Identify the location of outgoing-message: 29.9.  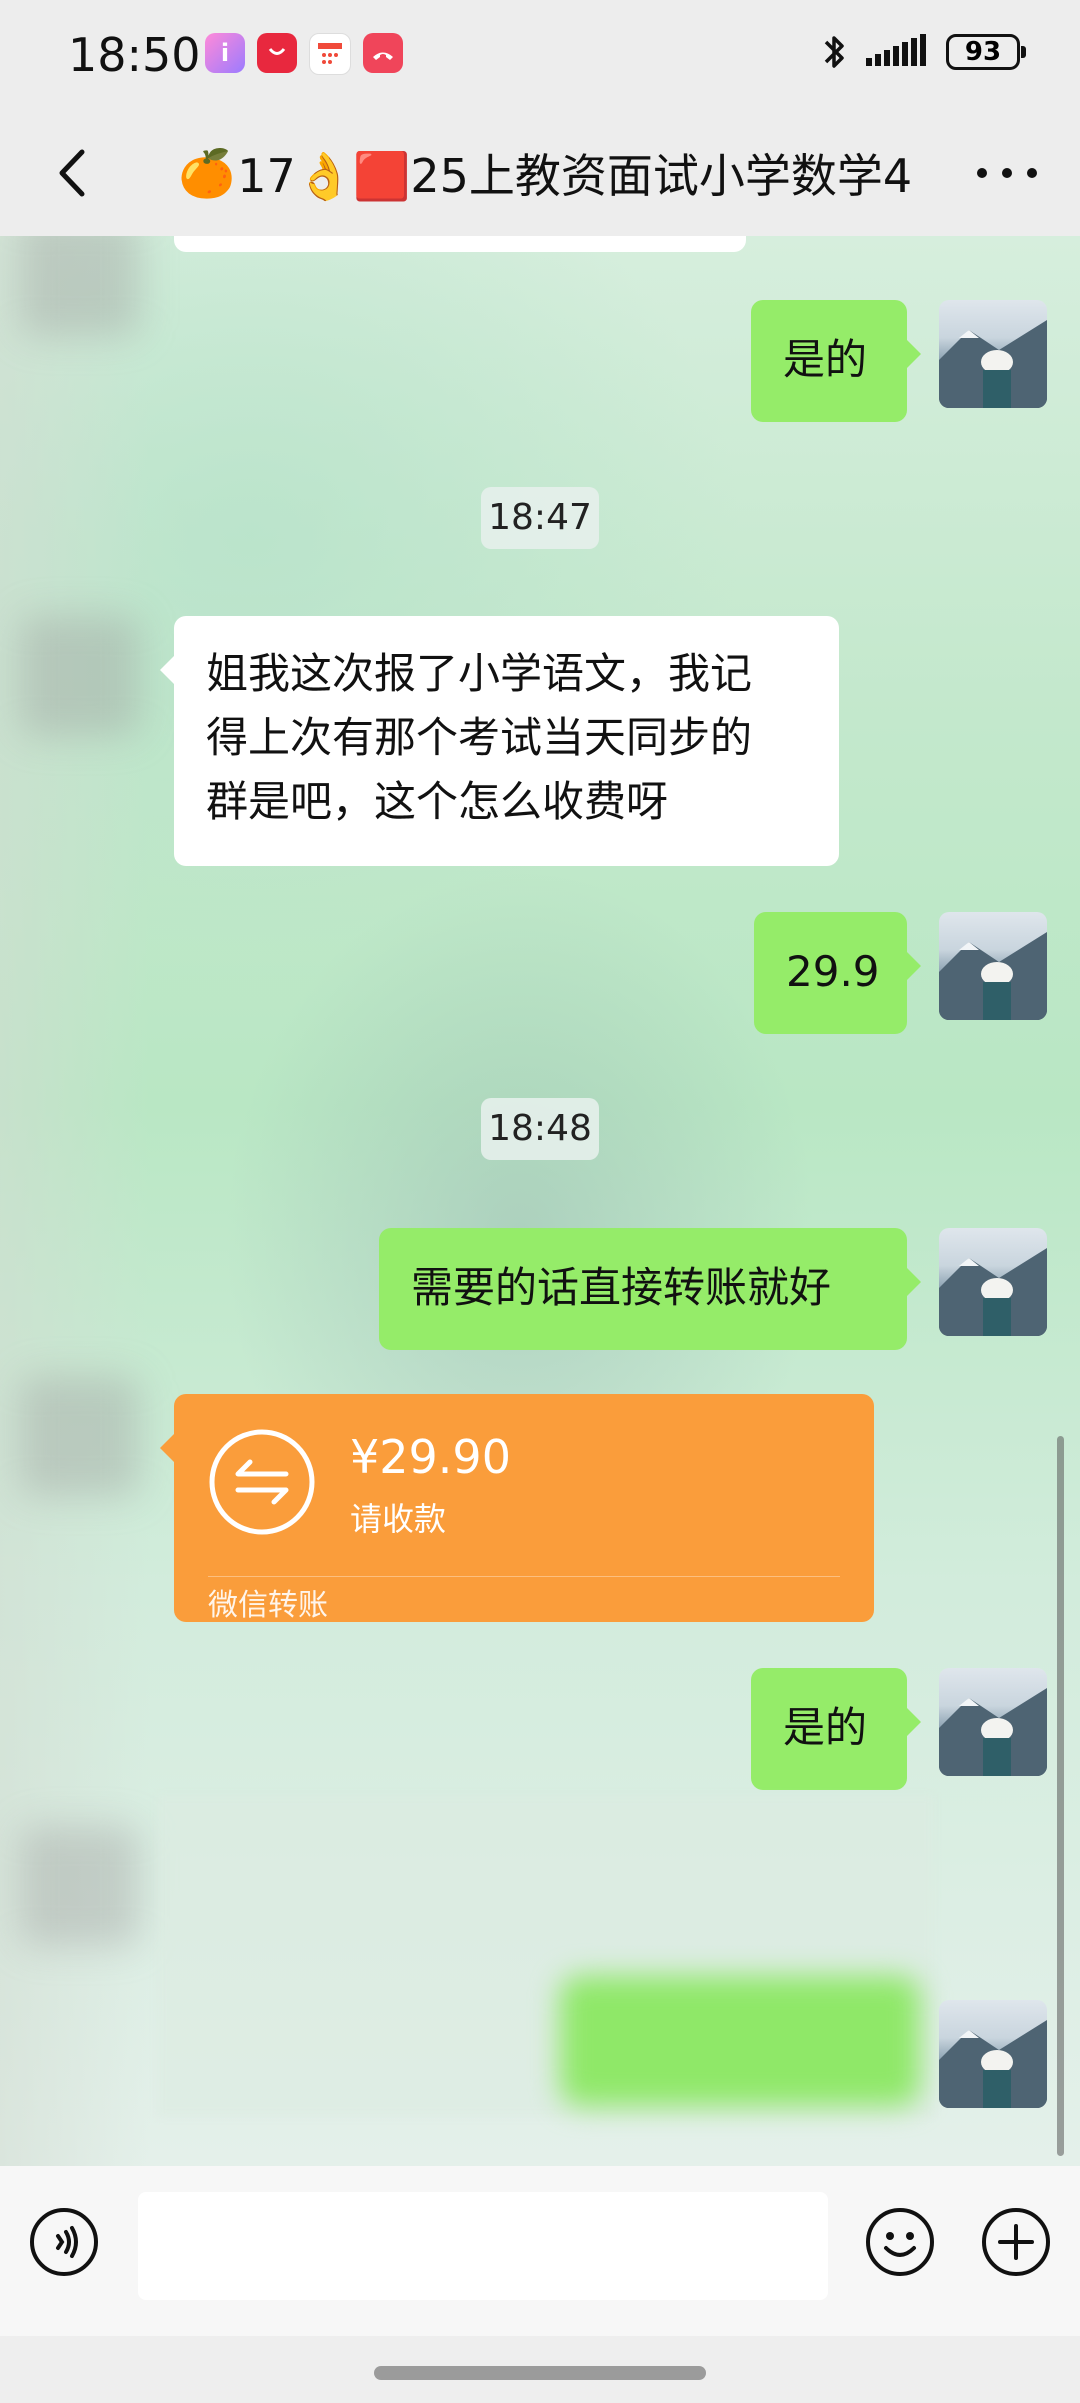
(837, 973).